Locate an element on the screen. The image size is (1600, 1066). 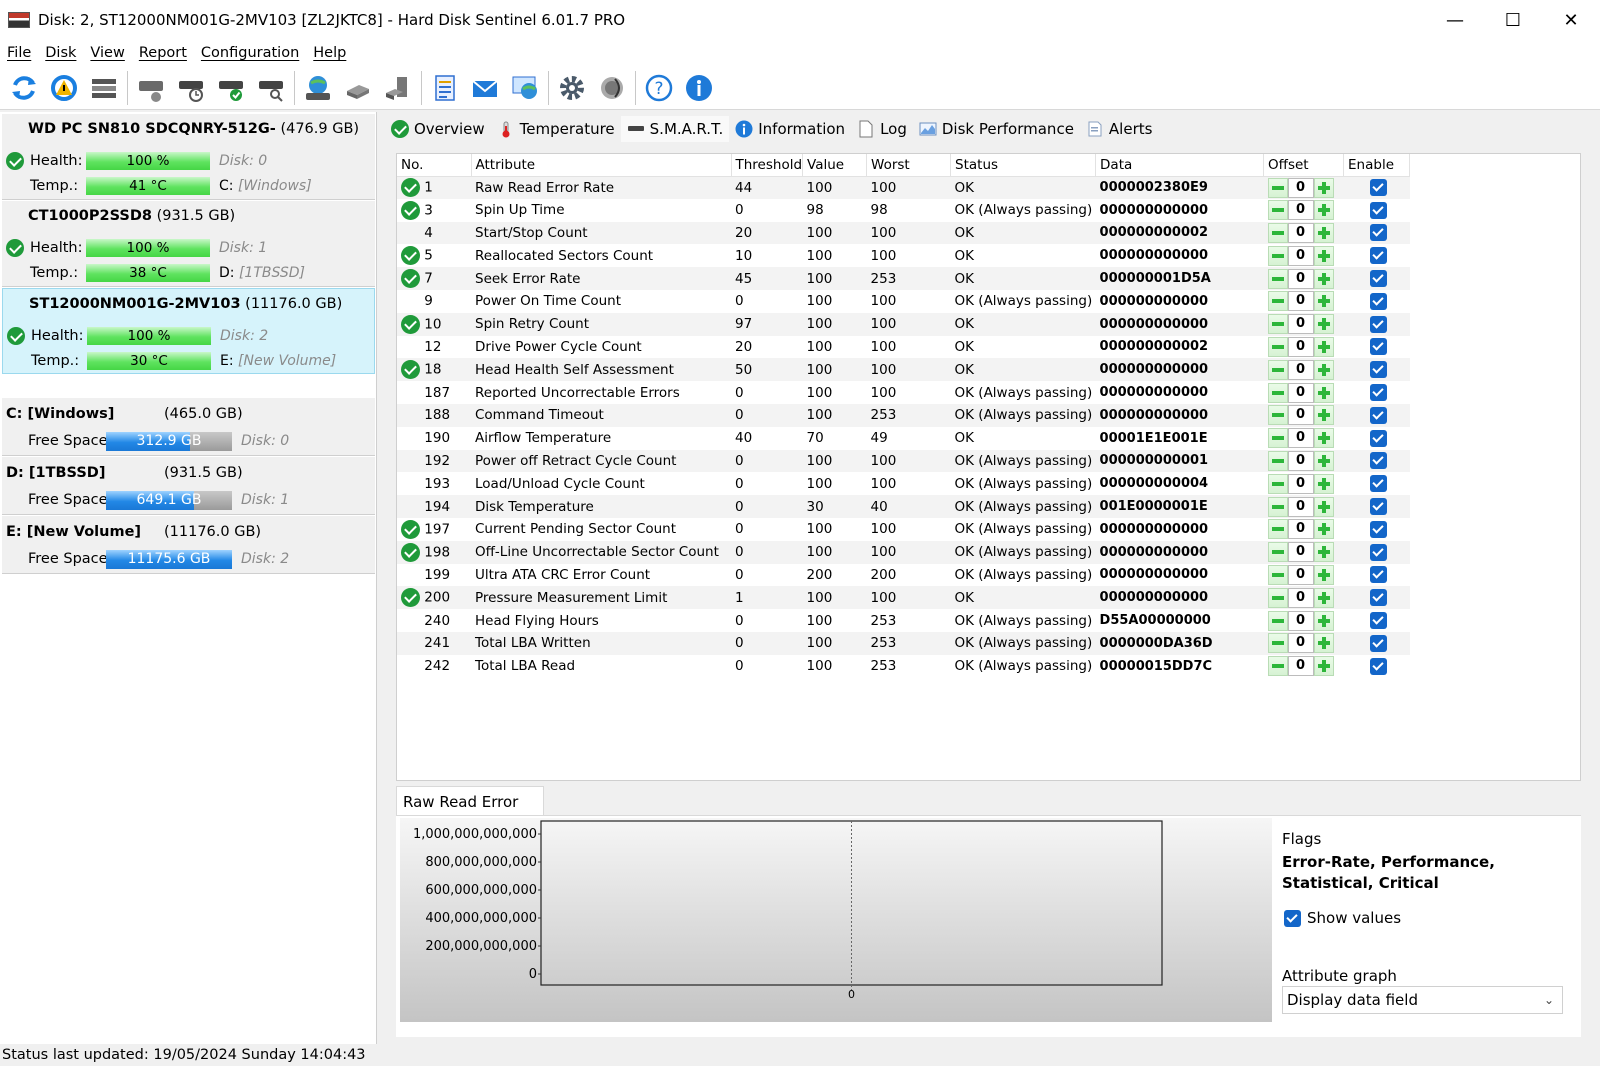
network-disk-icon is located at coordinates (318, 88).